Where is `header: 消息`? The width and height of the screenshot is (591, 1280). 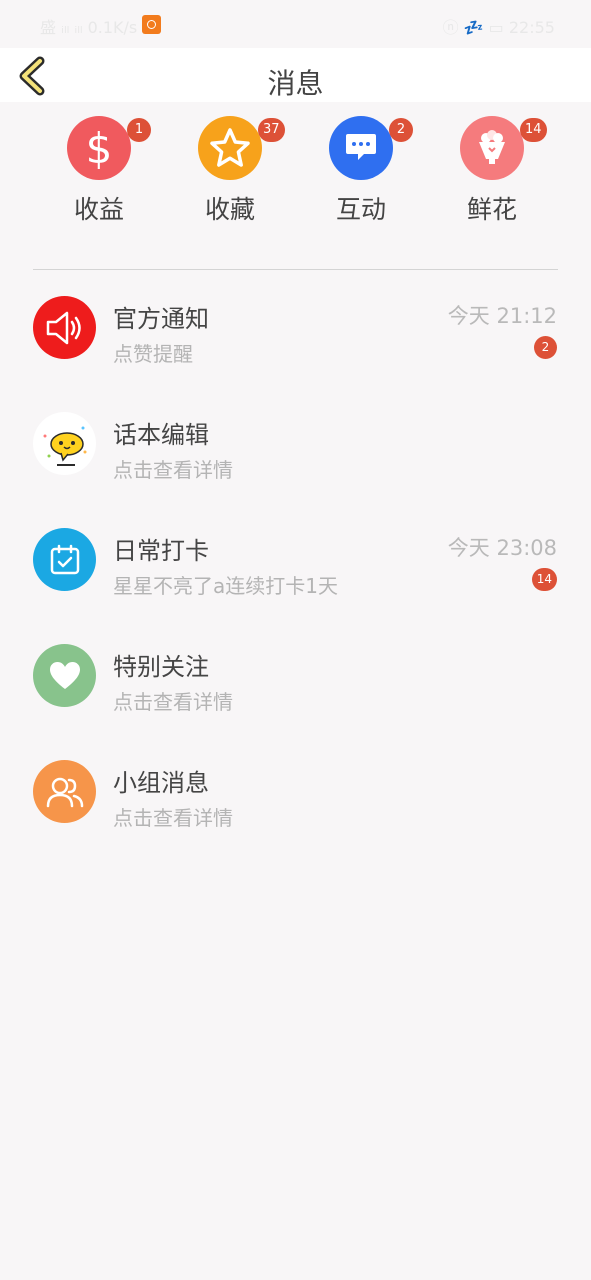 header: 消息 is located at coordinates (295, 75).